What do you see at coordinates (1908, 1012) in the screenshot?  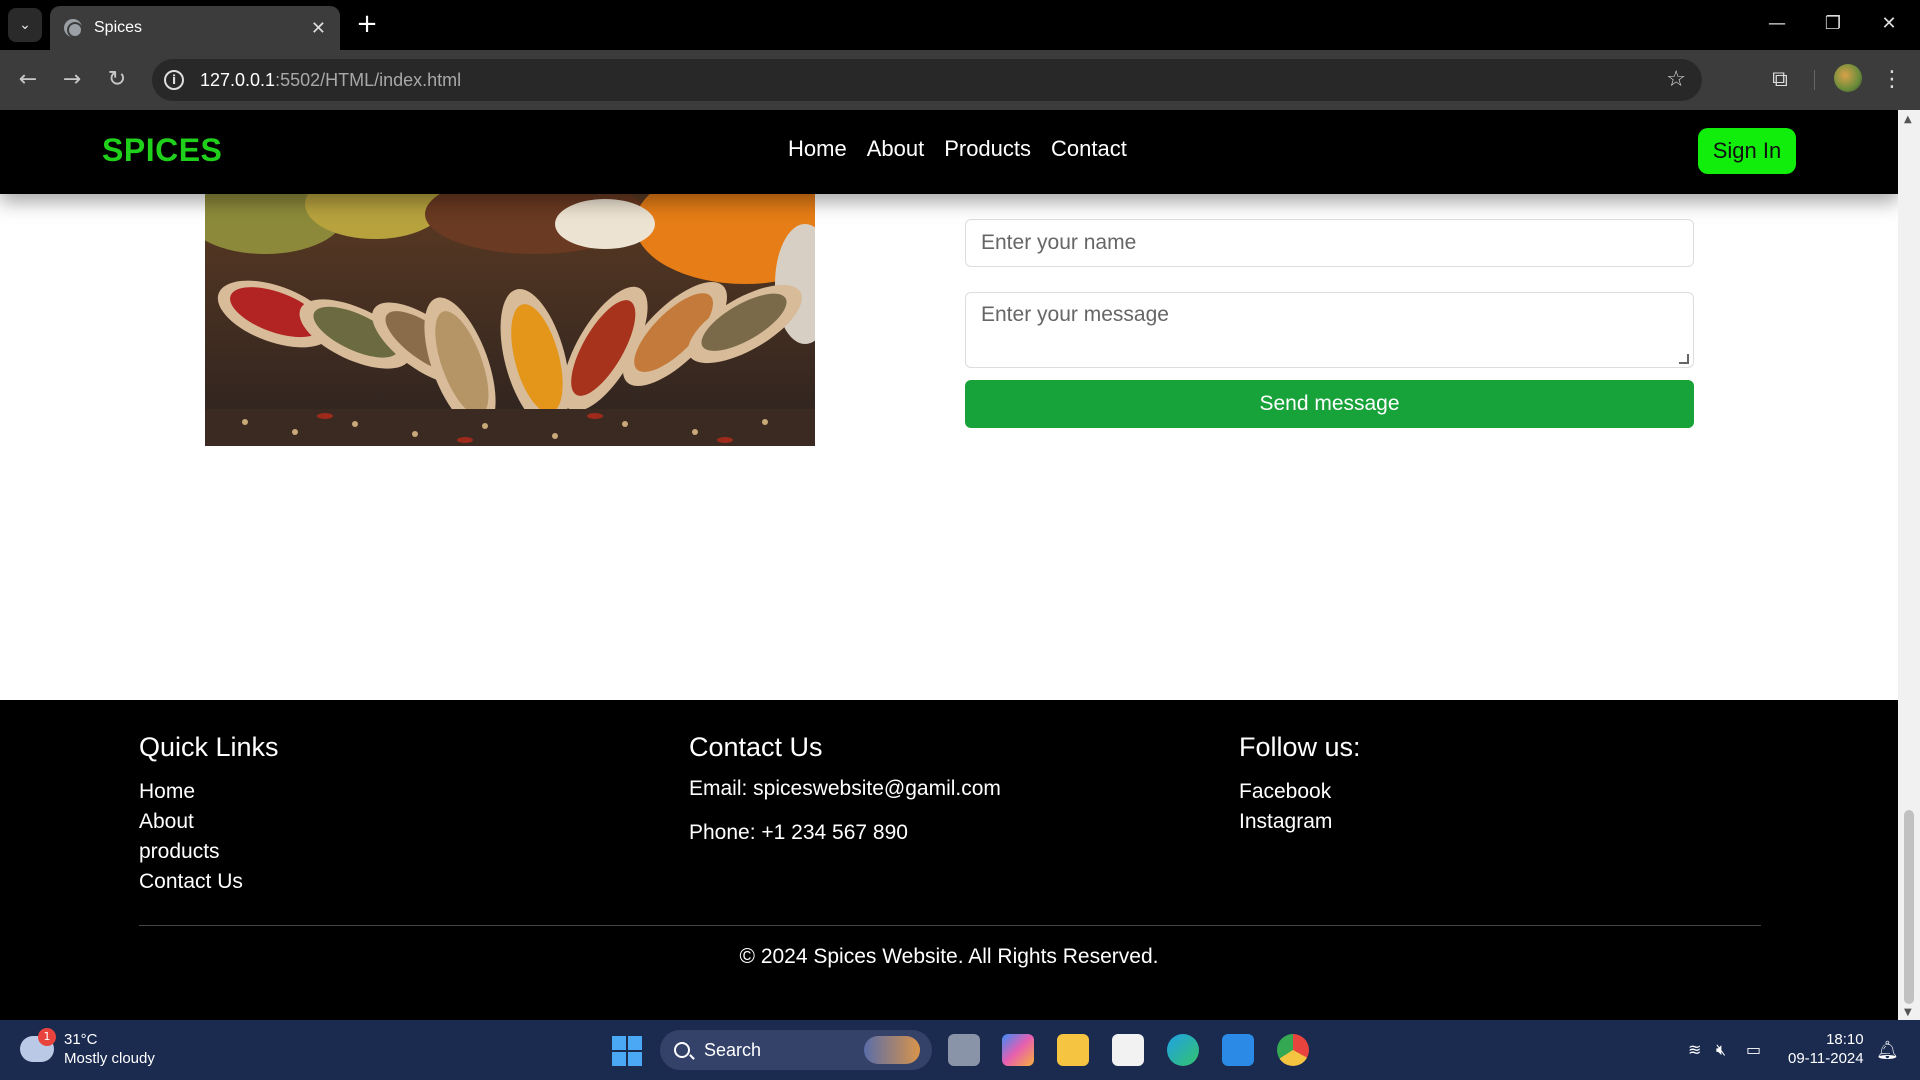 I see `scroll-down-icon: ▼` at bounding box center [1908, 1012].